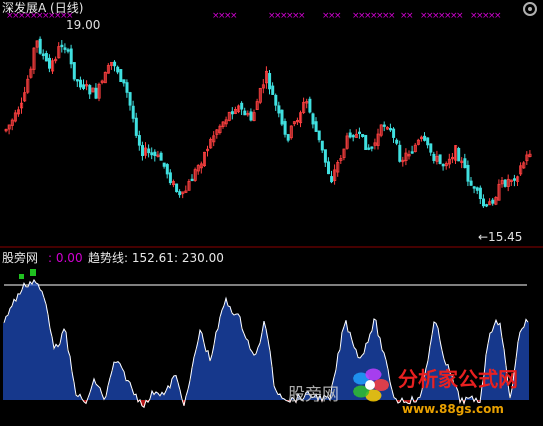 This screenshot has width=543, height=426. Describe the element at coordinates (65, 258) in the screenshot. I see `indicator-value: : 0.00` at that location.